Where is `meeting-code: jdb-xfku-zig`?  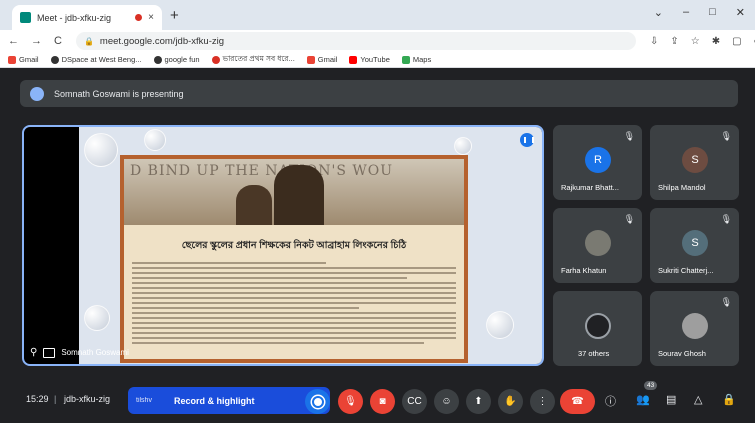 meeting-code: jdb-xfku-zig is located at coordinates (87, 399).